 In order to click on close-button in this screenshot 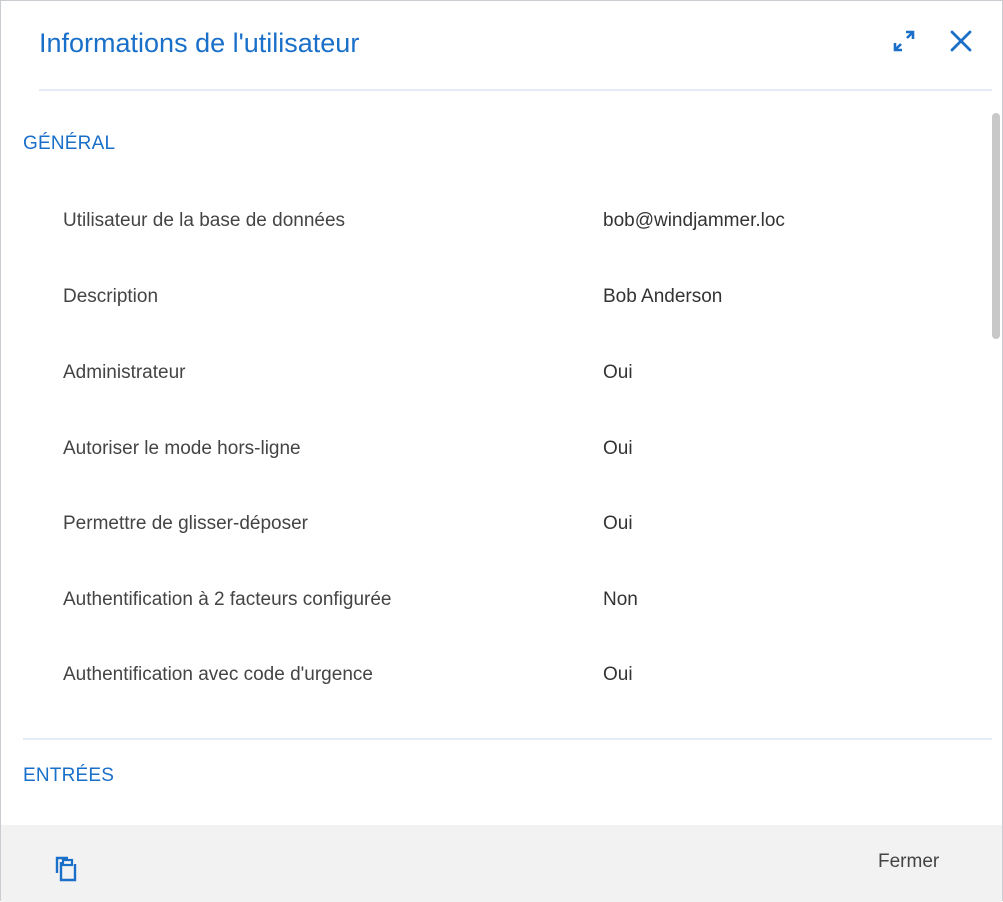, I will do `click(961, 43)`.